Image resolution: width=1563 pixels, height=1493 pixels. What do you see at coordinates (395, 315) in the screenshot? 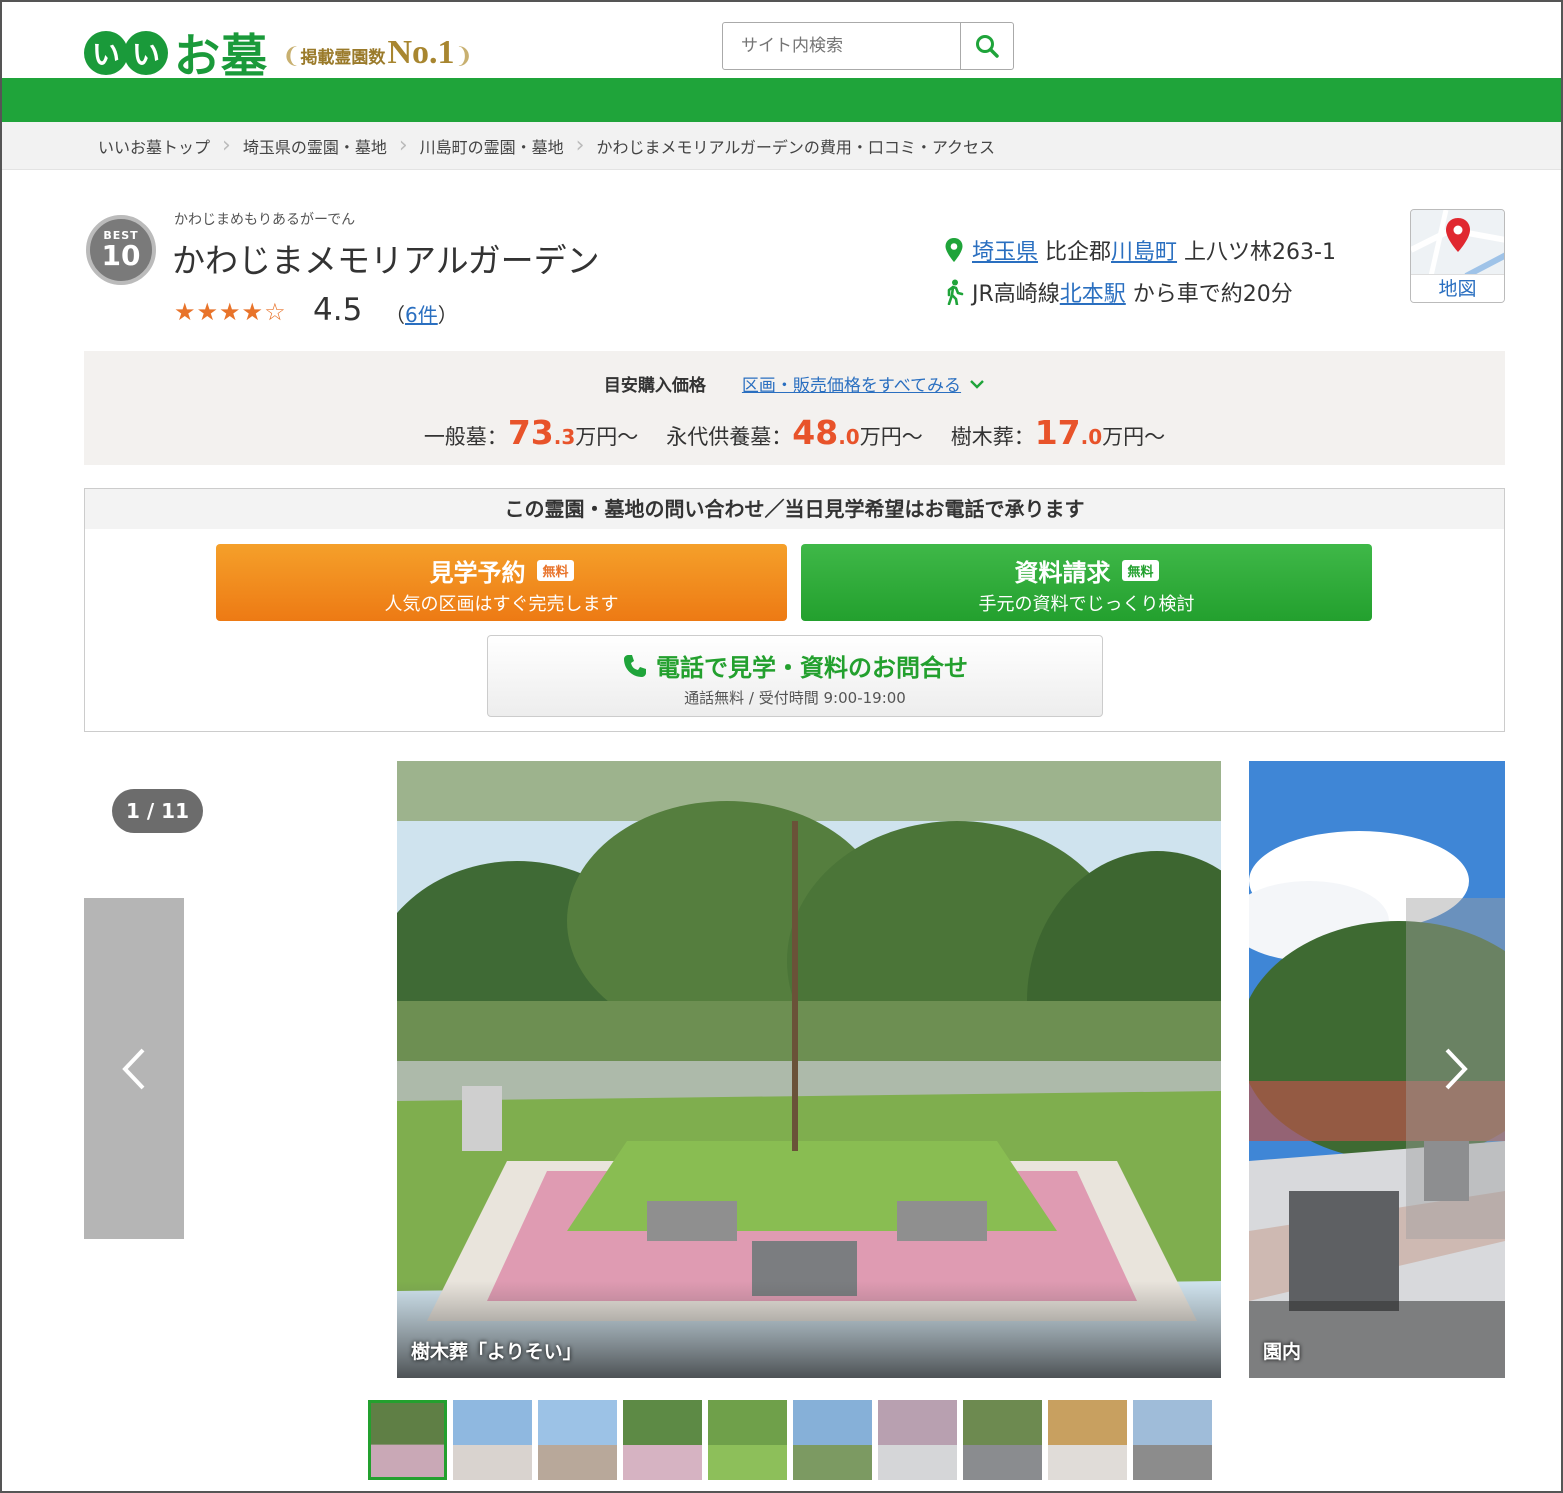
I see `review-paren-open: （` at bounding box center [395, 315].